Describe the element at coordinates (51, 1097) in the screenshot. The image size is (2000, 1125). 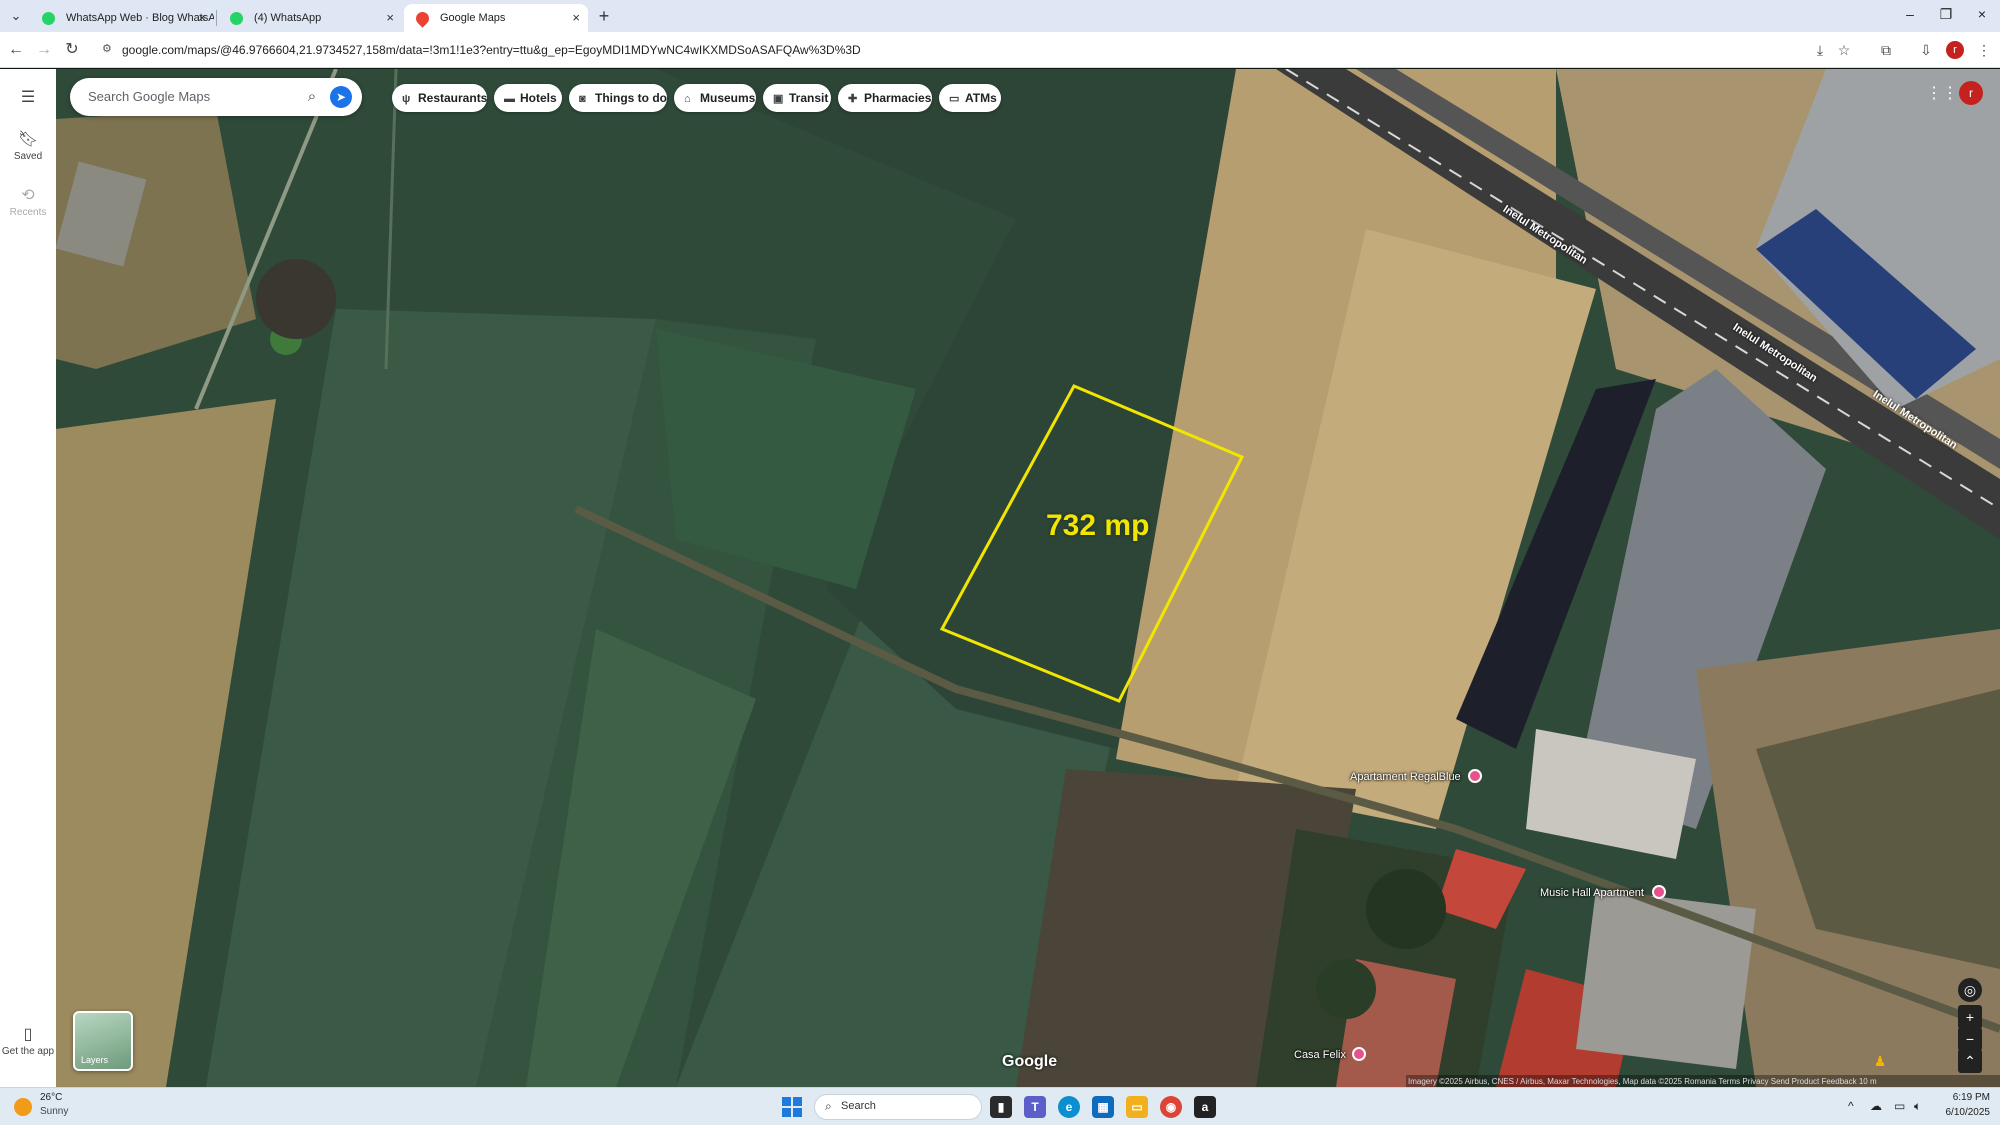
I see `weather-temp: 26°C` at that location.